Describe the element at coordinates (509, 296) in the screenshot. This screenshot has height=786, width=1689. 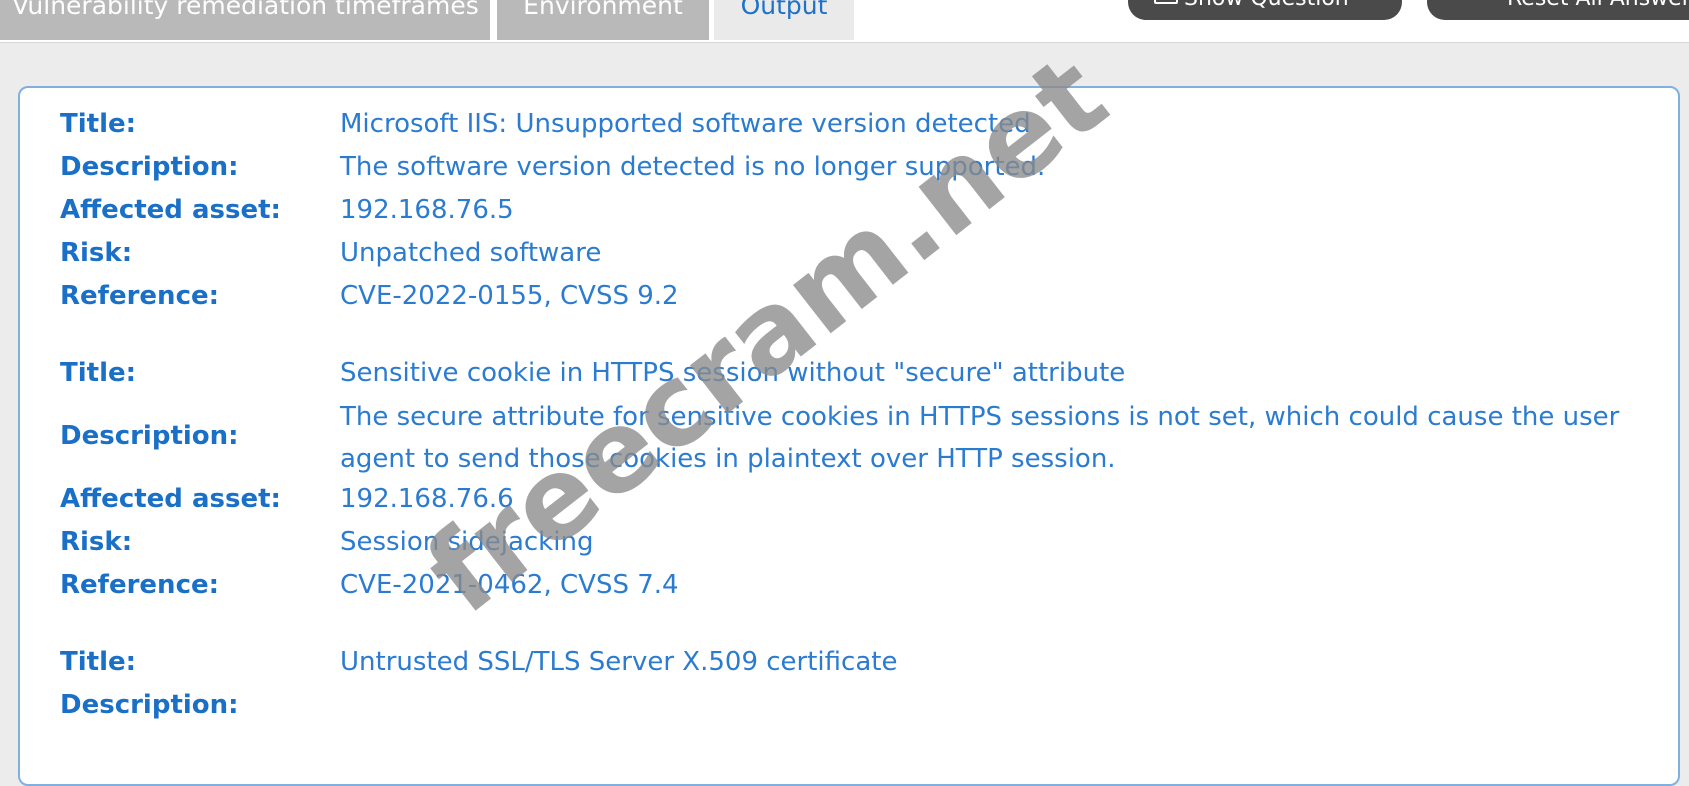
I see `reference-value: CVE-2022-0155, CVSS 9.2` at that location.